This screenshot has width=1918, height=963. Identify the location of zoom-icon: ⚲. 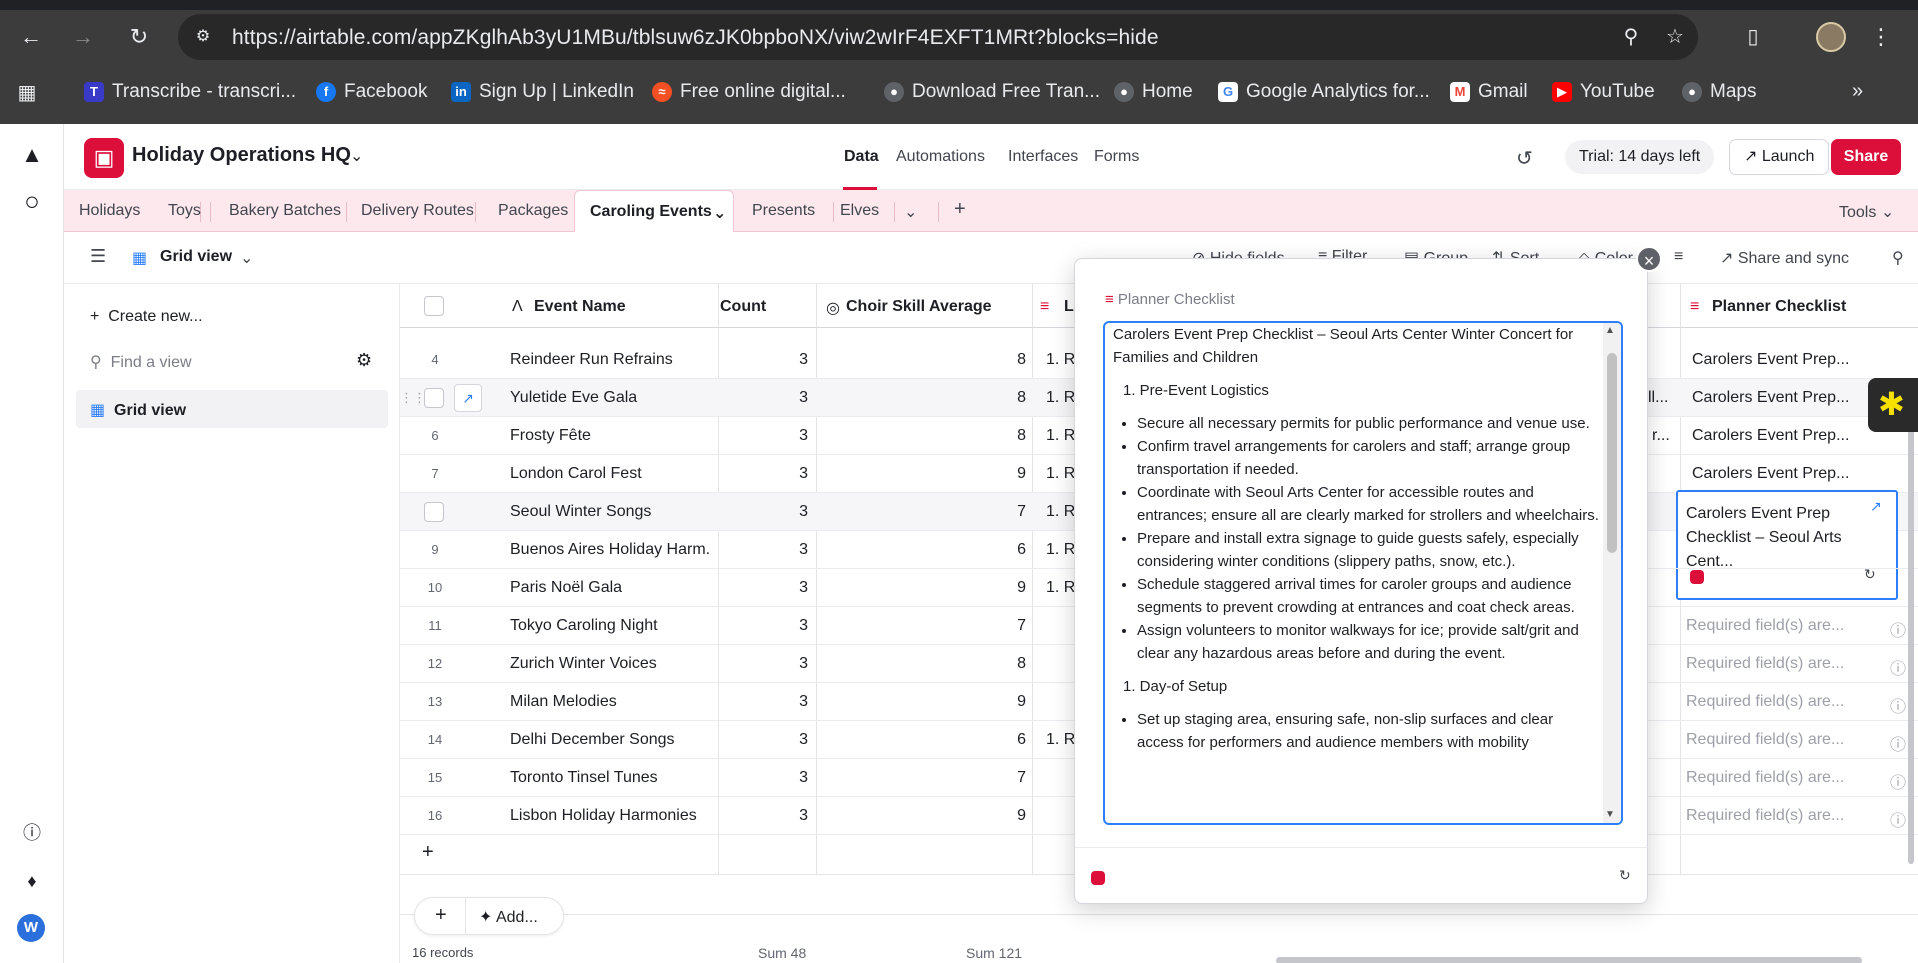
(1631, 37).